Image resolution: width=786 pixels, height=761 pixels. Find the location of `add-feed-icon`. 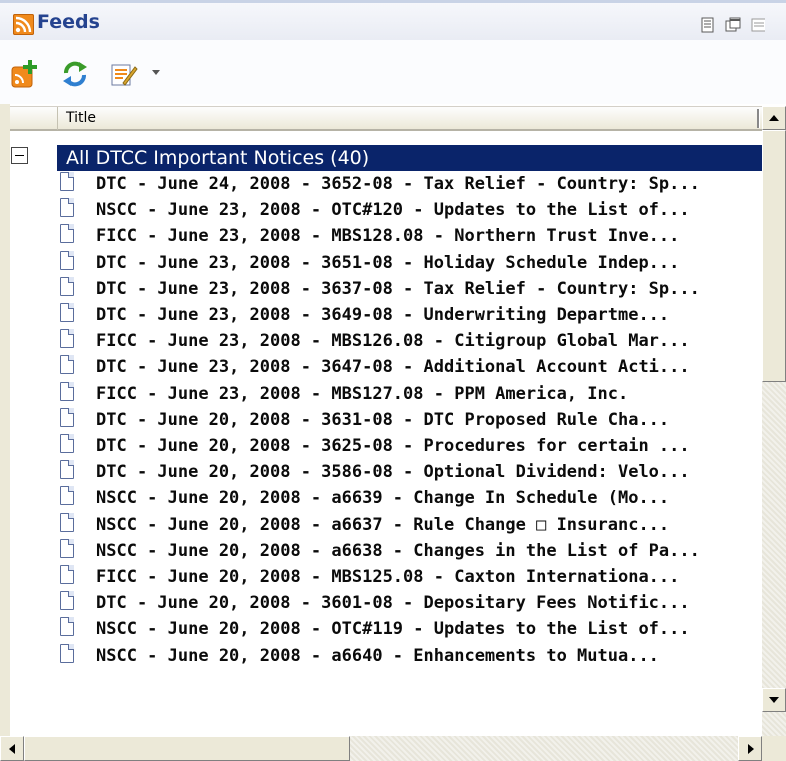

add-feed-icon is located at coordinates (24, 74).